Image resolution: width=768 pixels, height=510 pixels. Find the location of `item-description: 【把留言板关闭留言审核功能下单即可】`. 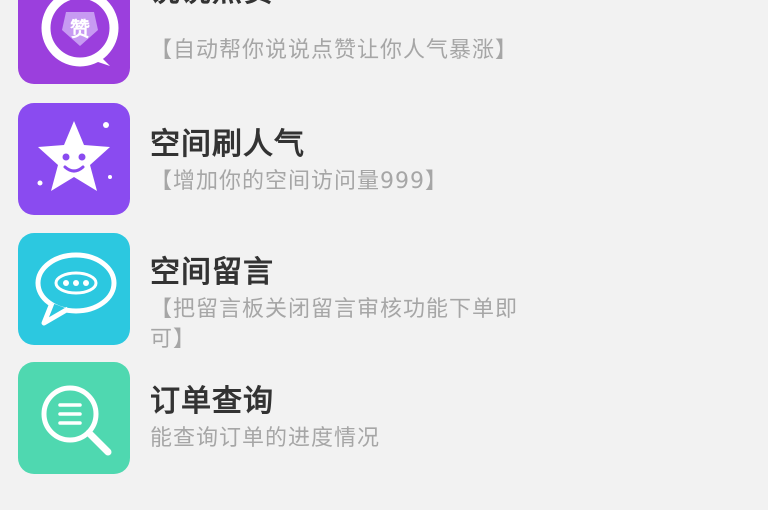

item-description: 【把留言板关闭留言审核功能下单即可】 is located at coordinates (334, 324).